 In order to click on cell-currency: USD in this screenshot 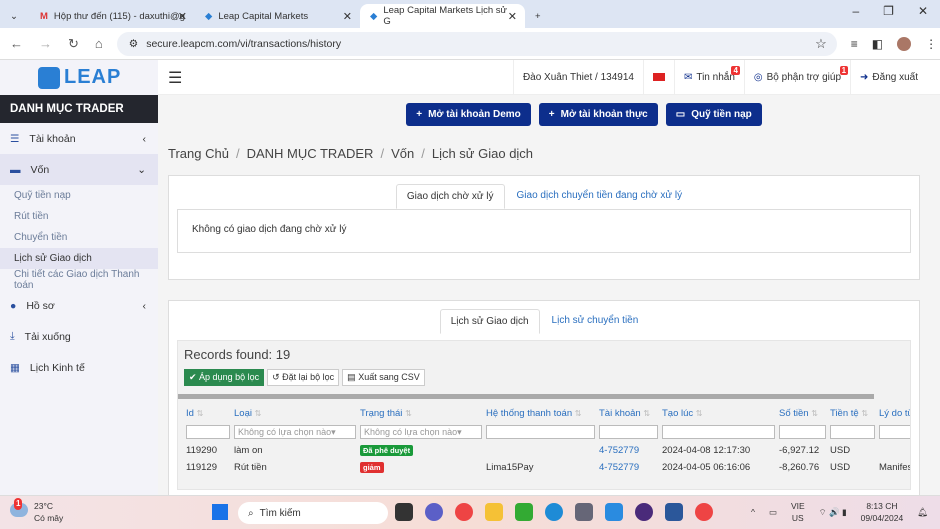, I will do `click(840, 467)`.